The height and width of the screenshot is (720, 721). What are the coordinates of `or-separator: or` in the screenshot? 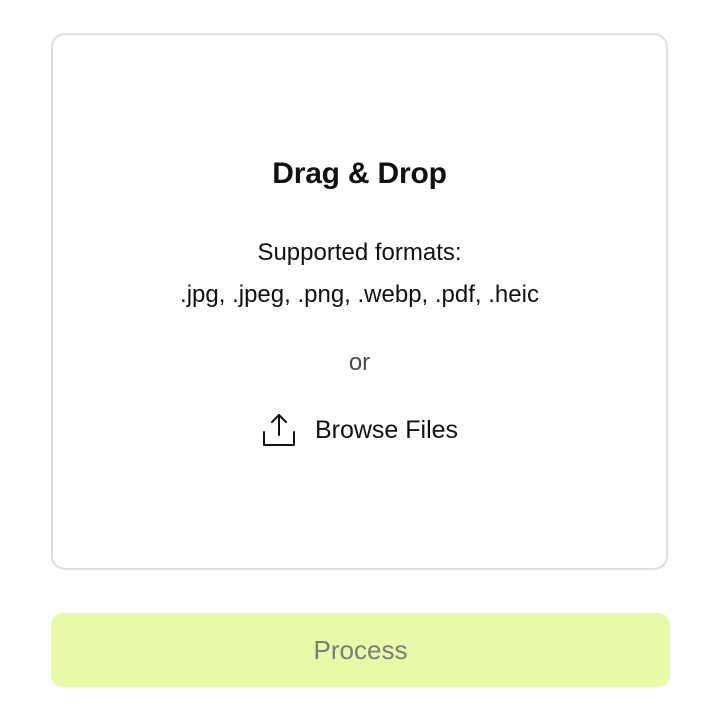 It's located at (359, 362).